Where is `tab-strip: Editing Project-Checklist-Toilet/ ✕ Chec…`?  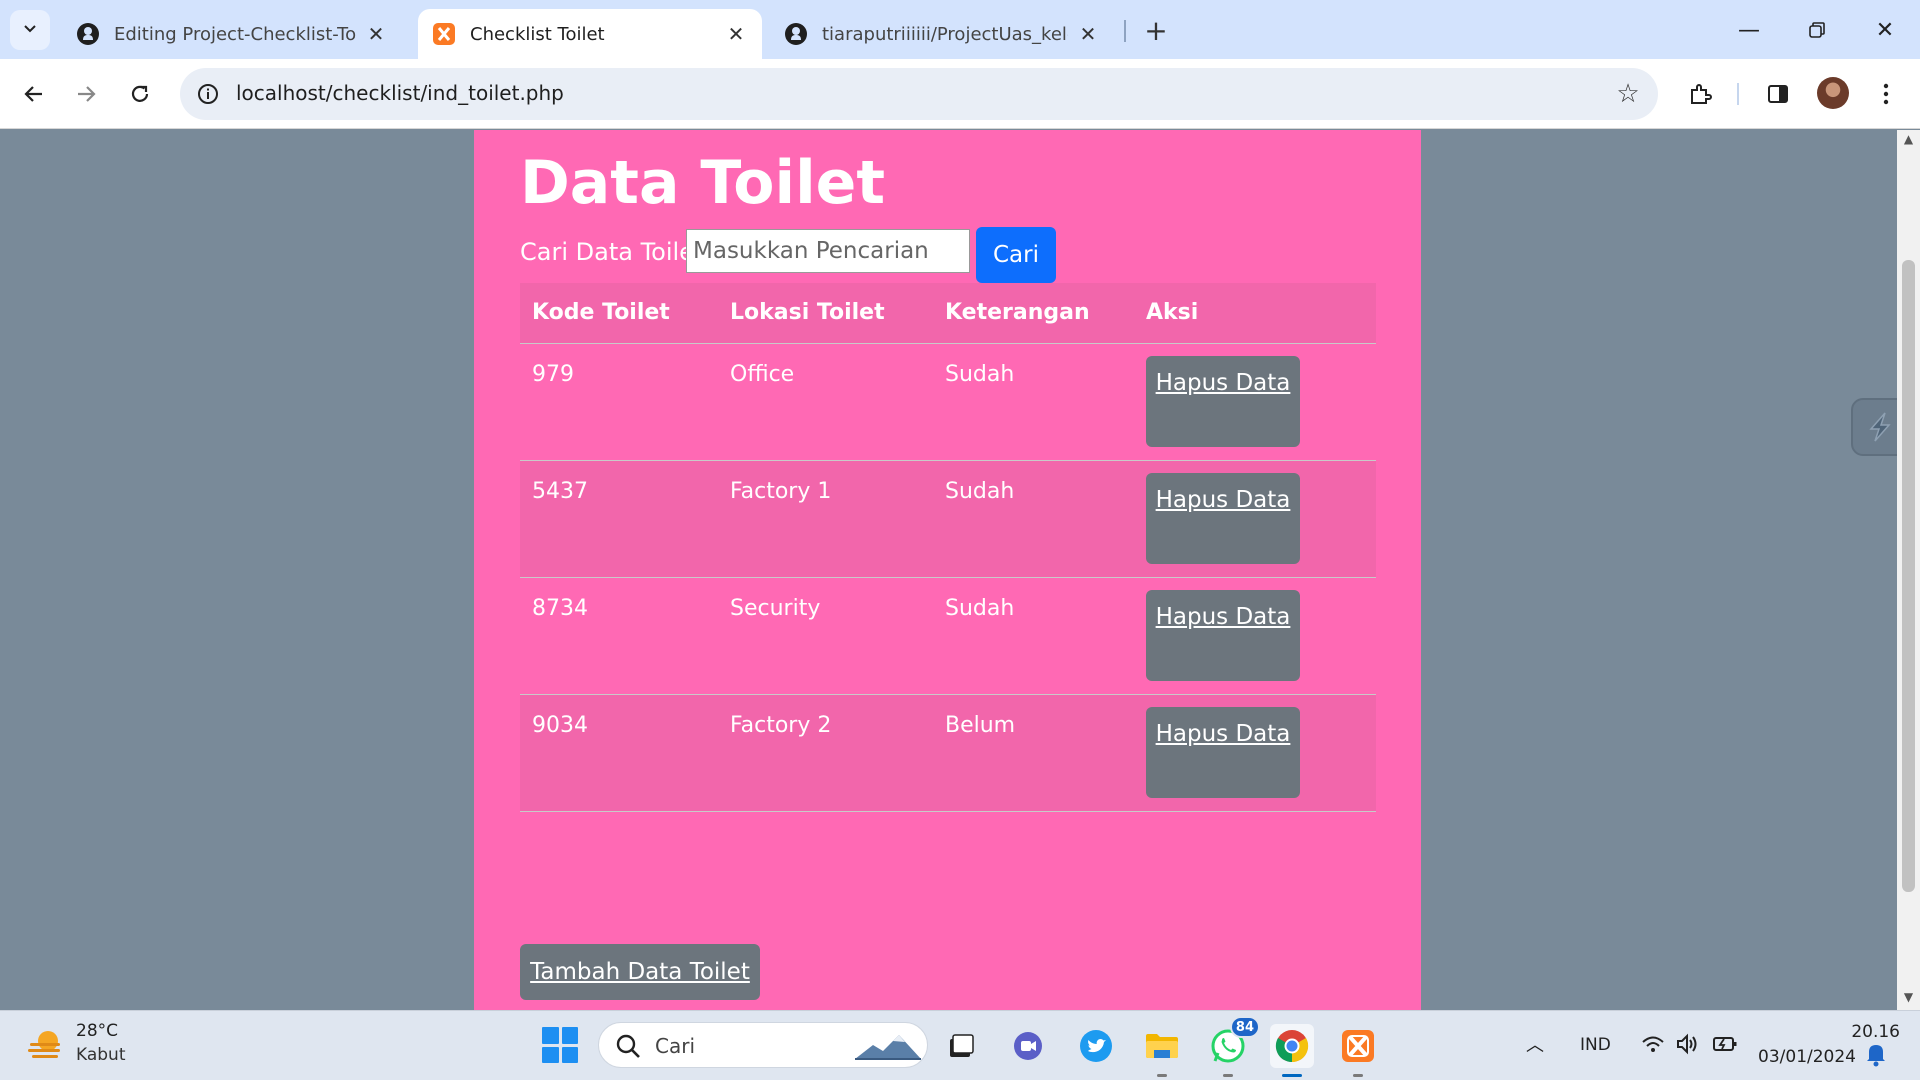
tab-strip: Editing Project-Checklist-Toilet/ ✕ Chec… is located at coordinates (960, 29).